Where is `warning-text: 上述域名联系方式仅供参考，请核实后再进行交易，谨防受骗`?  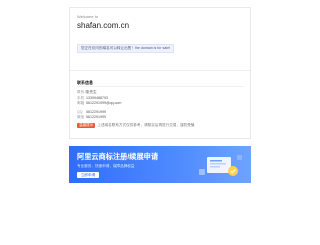 warning-text: 上述域名联系方式仅供参考，请核实后再进行交易，谨防受骗 is located at coordinates (146, 124).